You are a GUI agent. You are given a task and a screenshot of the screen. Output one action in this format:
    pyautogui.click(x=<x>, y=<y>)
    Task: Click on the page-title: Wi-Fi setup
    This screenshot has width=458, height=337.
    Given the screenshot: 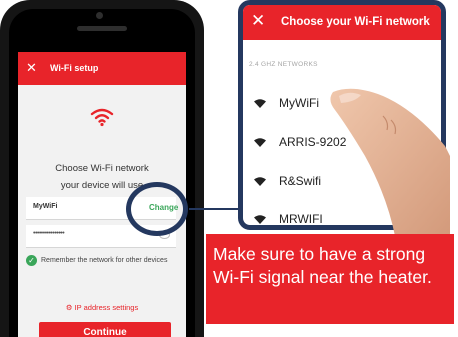 What is the action you would take?
    pyautogui.click(x=74, y=68)
    